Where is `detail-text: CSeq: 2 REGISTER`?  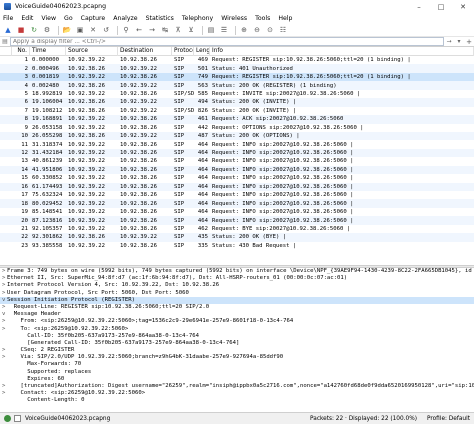
detail-text: CSeq: 2 REGISTER is located at coordinates (41, 350).